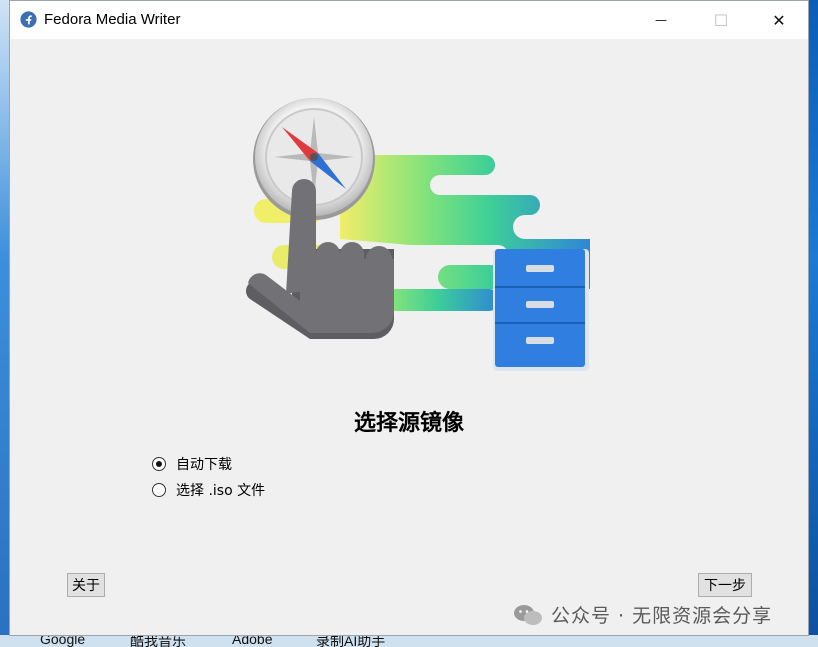 The image size is (818, 647). I want to click on minimize-icon: —, so click(661, 20).